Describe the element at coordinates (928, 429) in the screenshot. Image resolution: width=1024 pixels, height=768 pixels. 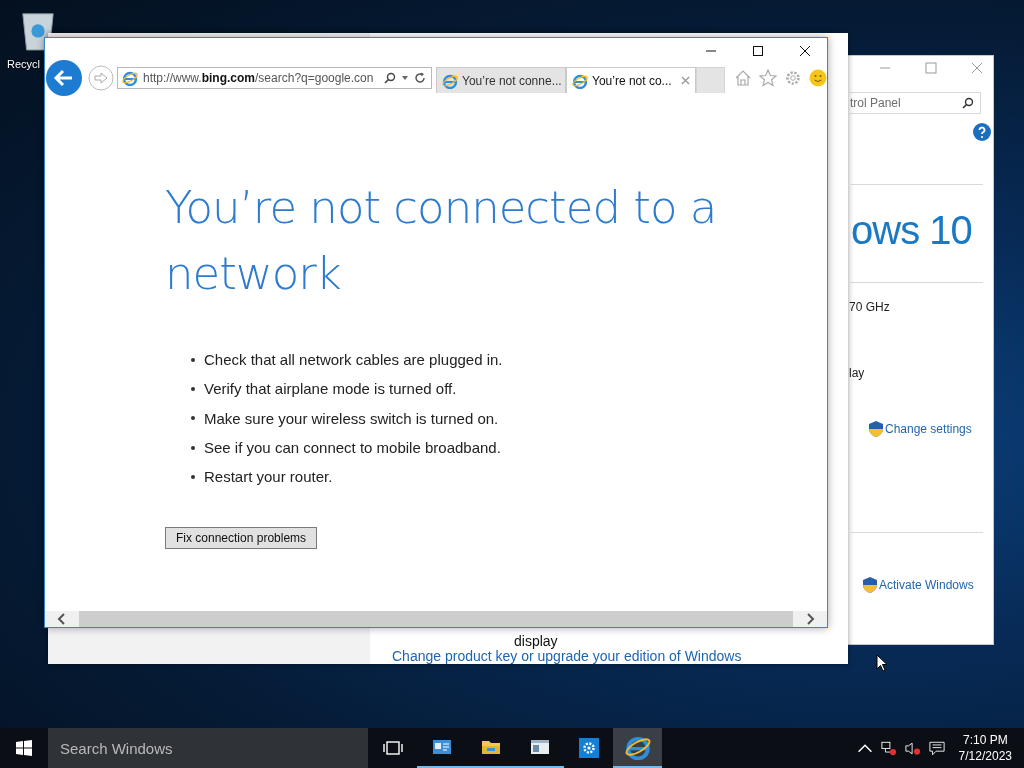
I see `change-settings-link: Change settings` at that location.